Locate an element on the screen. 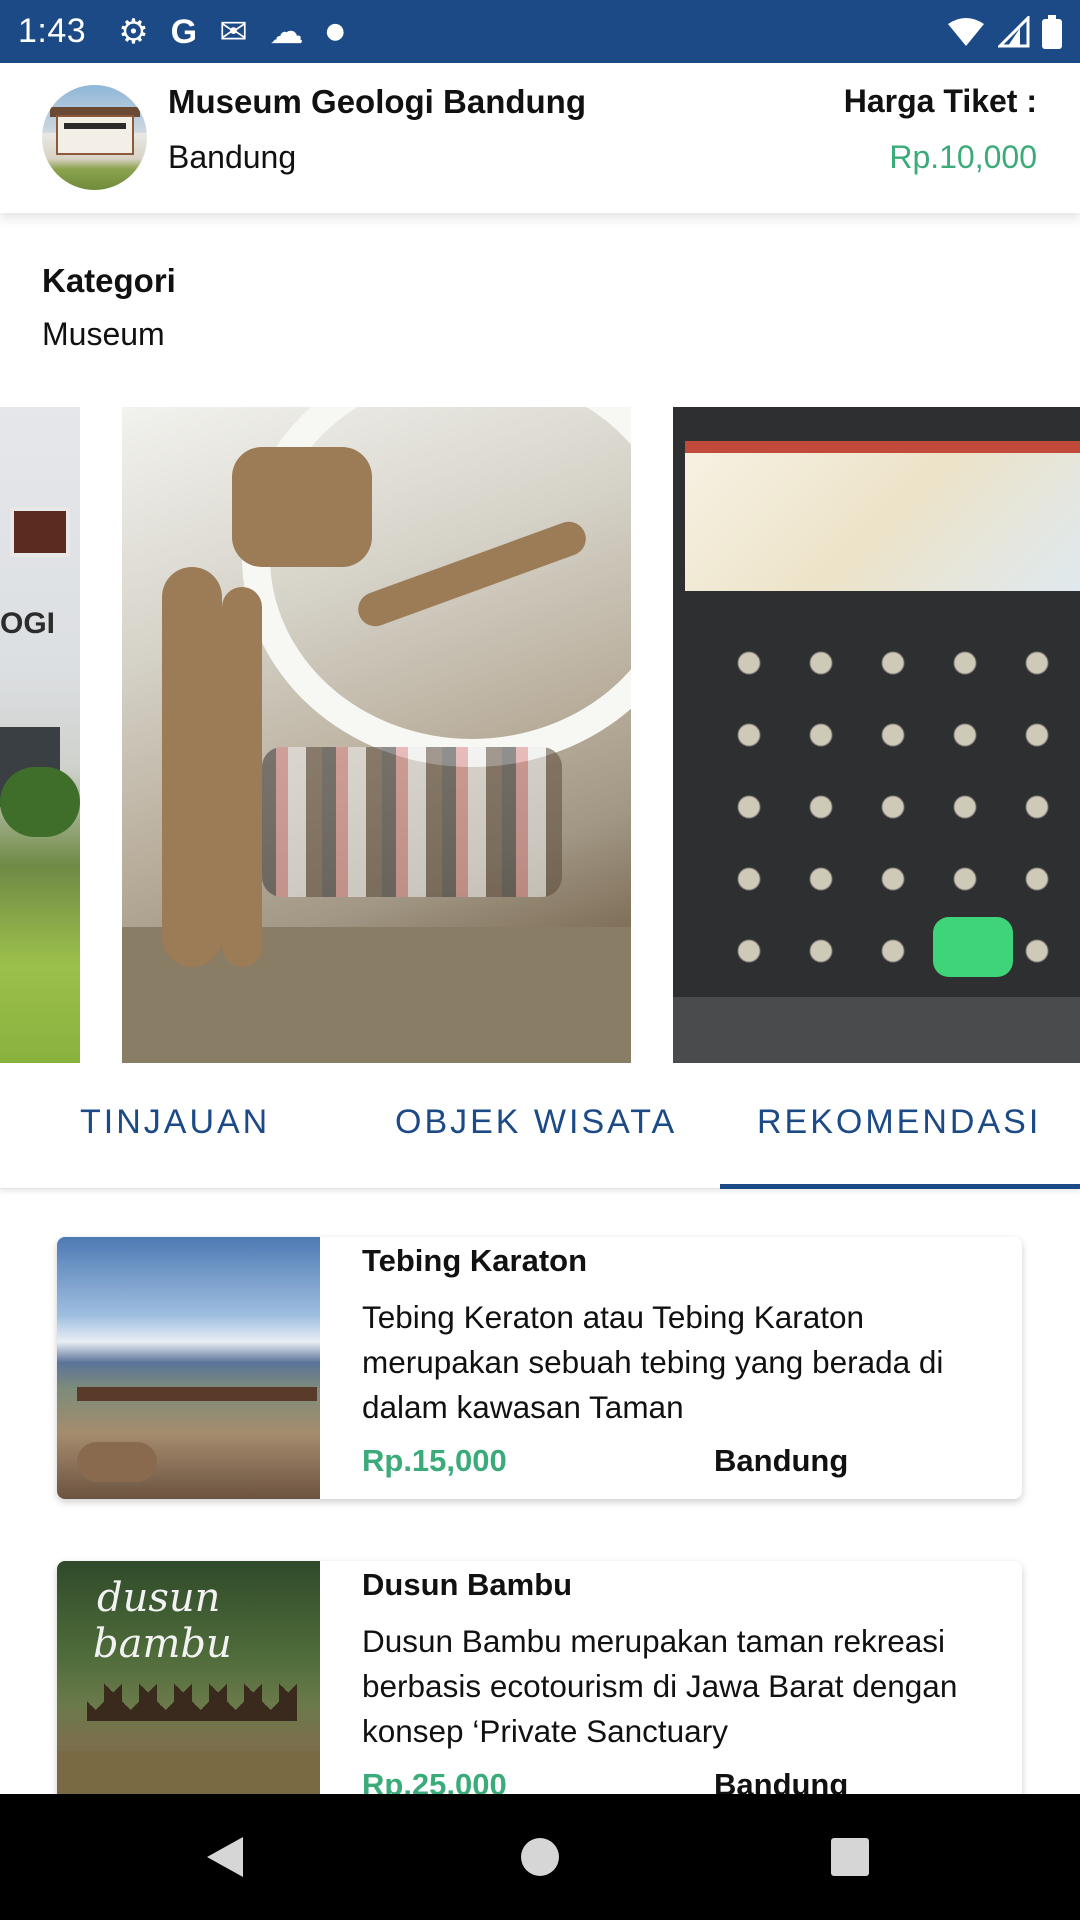 Image resolution: width=1080 pixels, height=1920 pixels. recent-apps-icon is located at coordinates (850, 1857).